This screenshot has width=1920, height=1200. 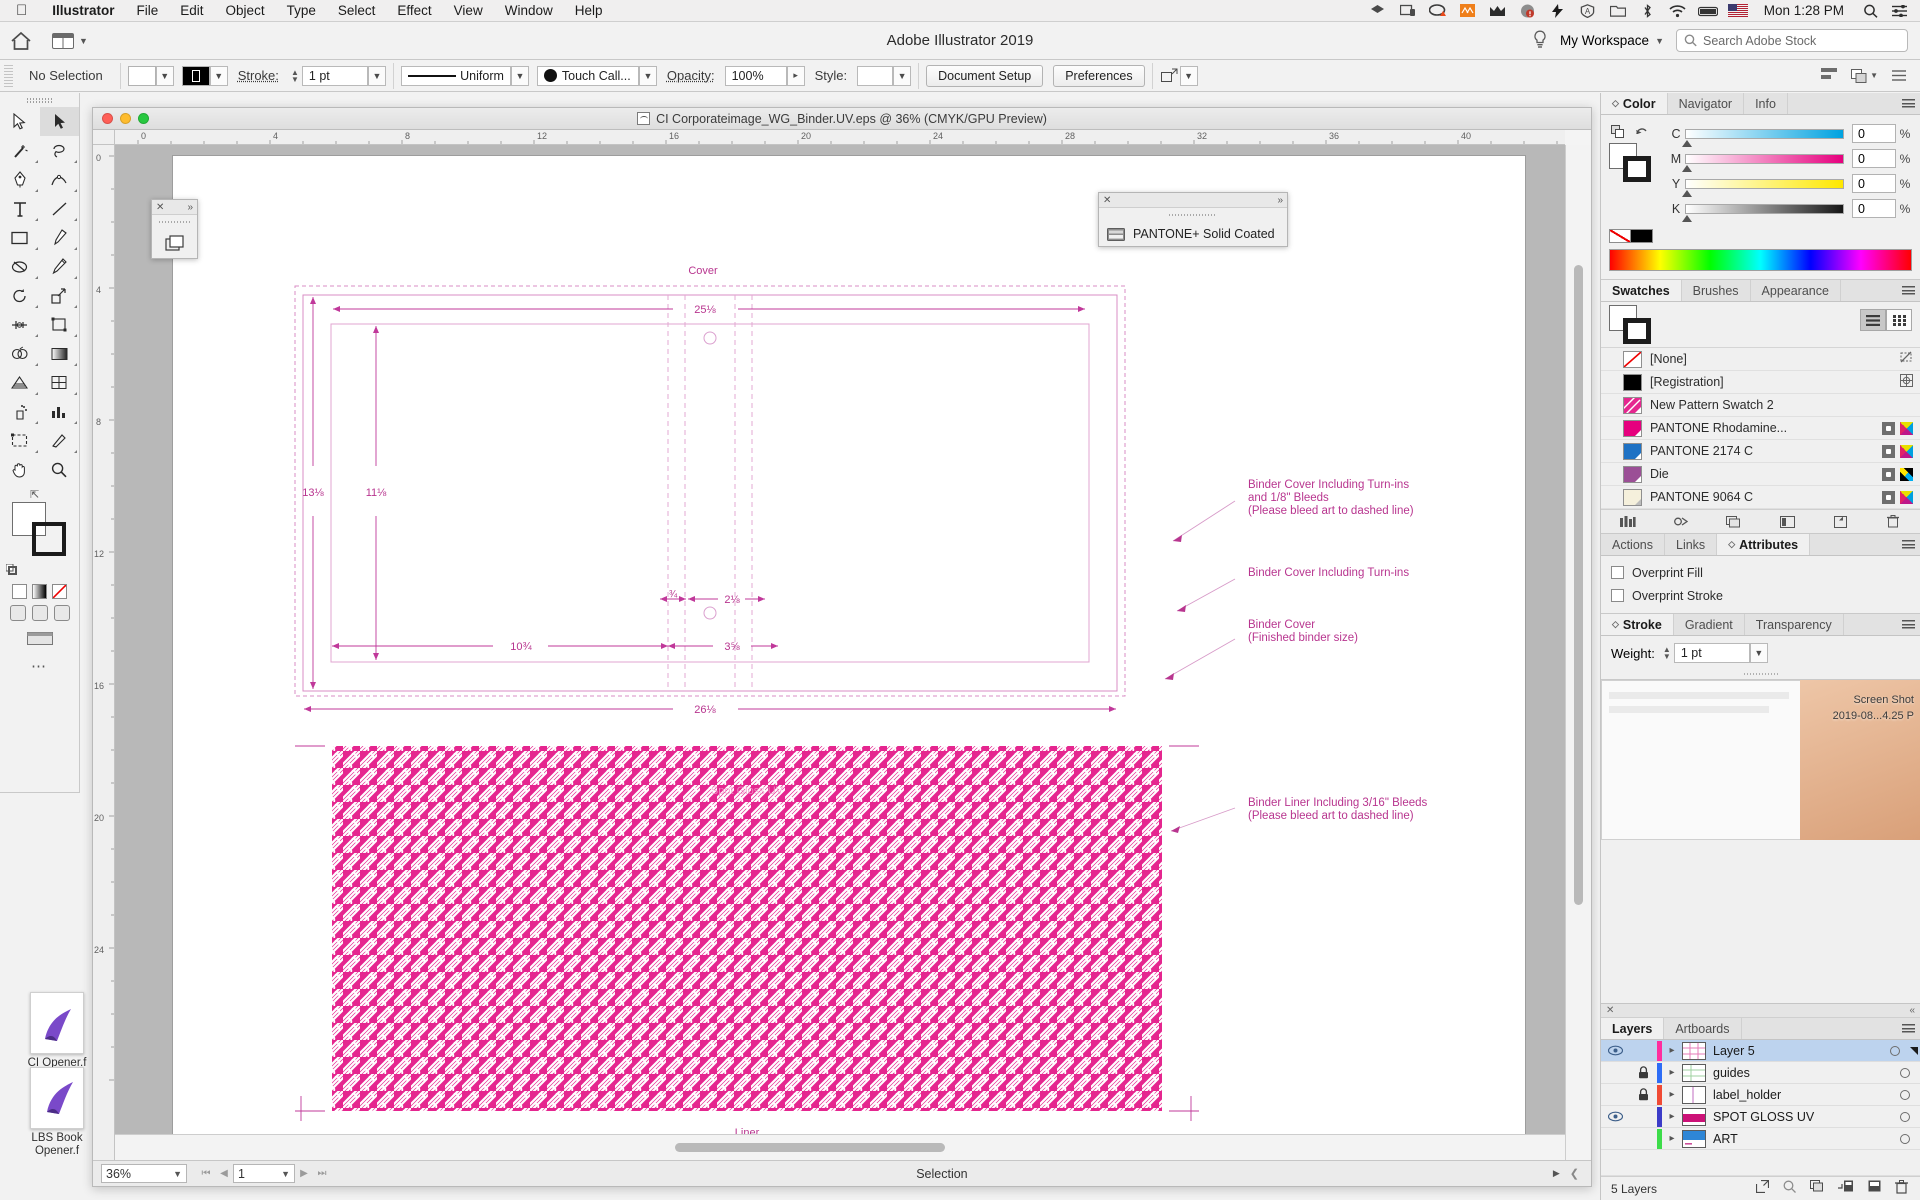 I want to click on adobe-app-icon, so click(x=1468, y=11).